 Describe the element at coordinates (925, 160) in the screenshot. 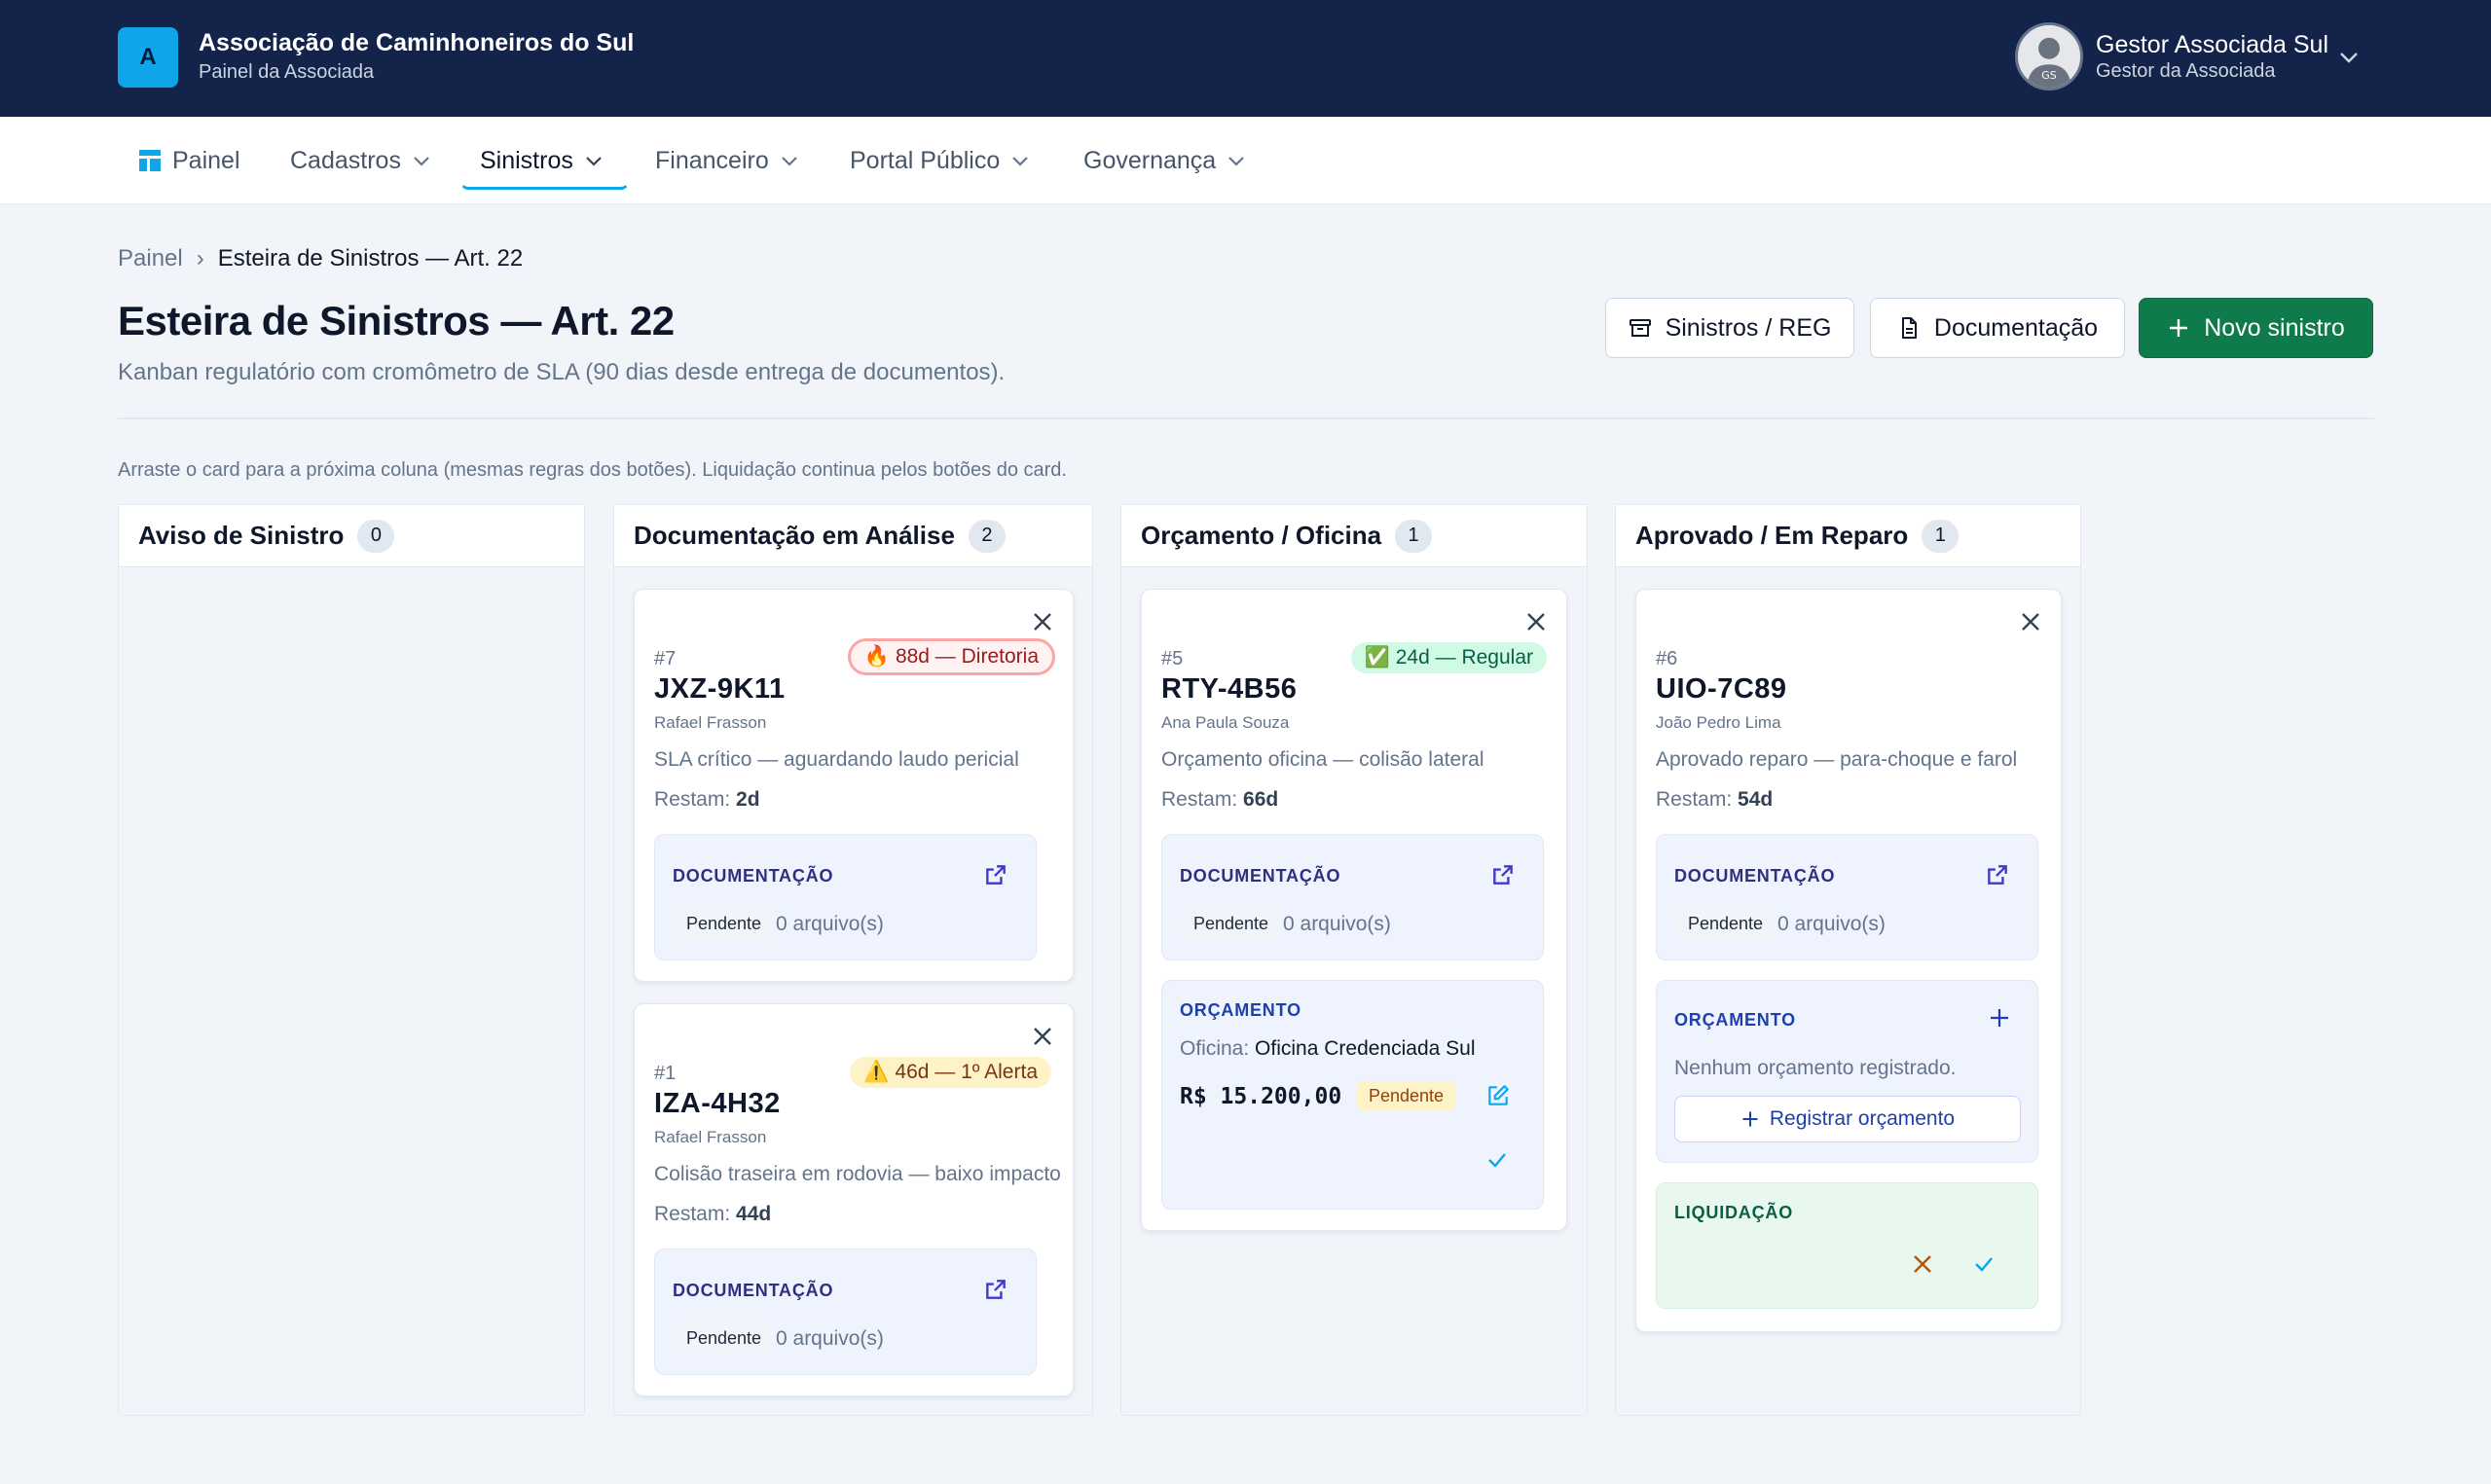

I see `nav-portal-label: Portal Público` at that location.